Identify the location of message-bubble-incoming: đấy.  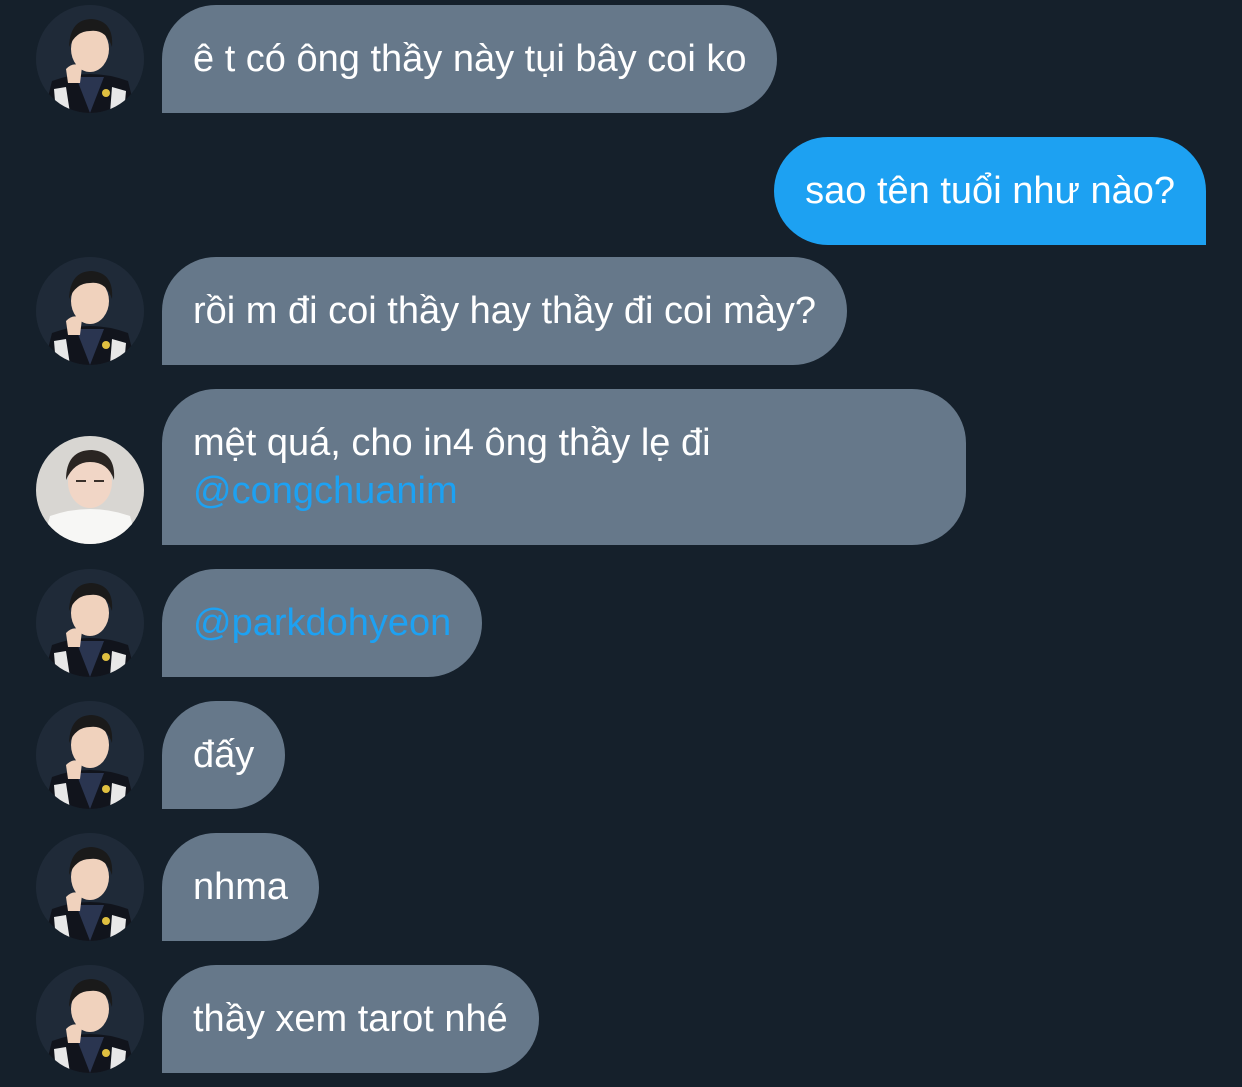
(224, 755).